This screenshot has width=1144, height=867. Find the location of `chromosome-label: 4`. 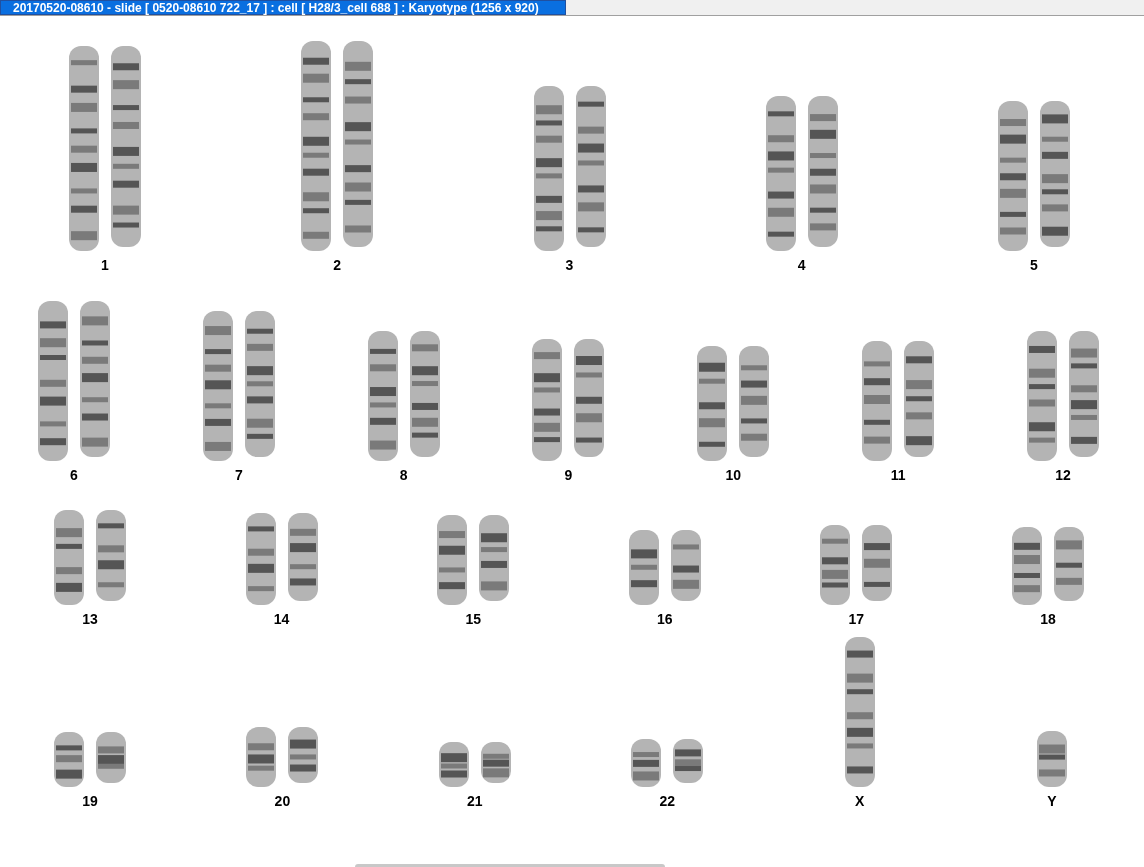

chromosome-label: 4 is located at coordinates (801, 265).